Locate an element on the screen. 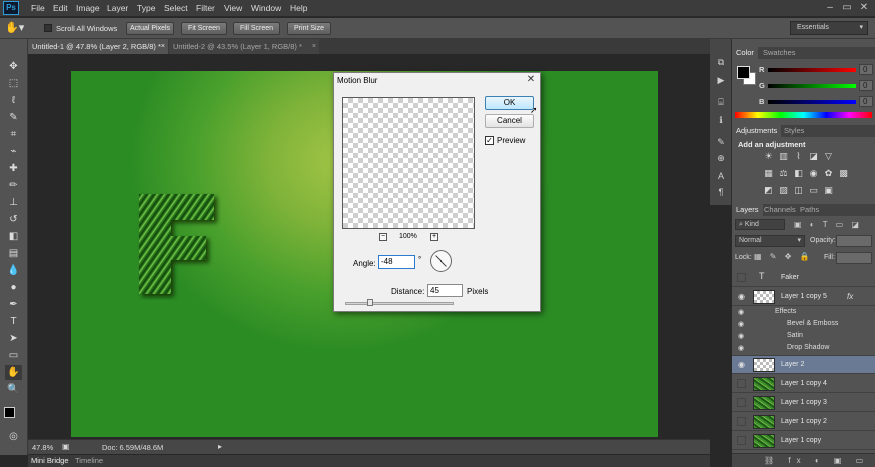 The image size is (875, 467). lock-icons: ▦ ✎ ✥ 🔒 is located at coordinates (783, 256).